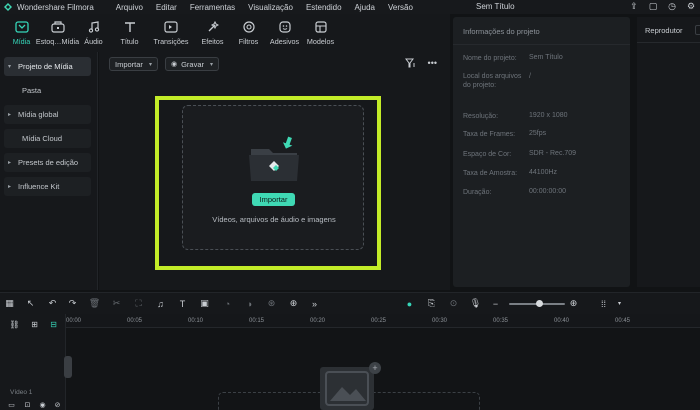 This screenshot has width=700, height=410. Describe the element at coordinates (212, 7) in the screenshot. I see `menu-ferramentas: Ferramentas` at that location.